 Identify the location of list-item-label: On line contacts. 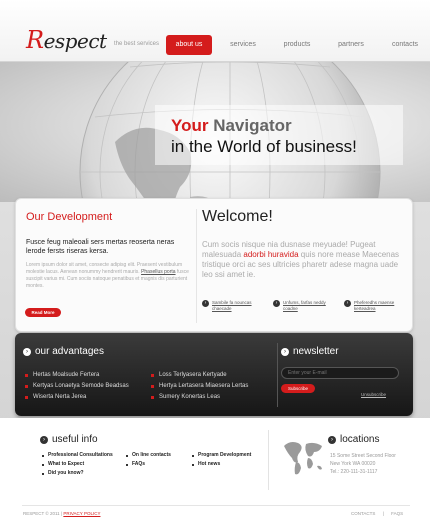
(151, 455).